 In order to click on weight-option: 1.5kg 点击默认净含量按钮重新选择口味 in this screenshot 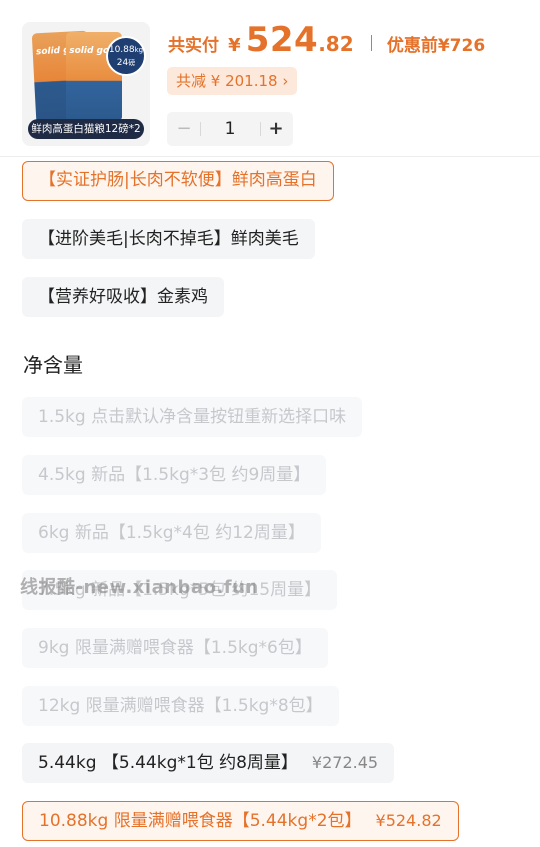, I will do `click(192, 417)`.